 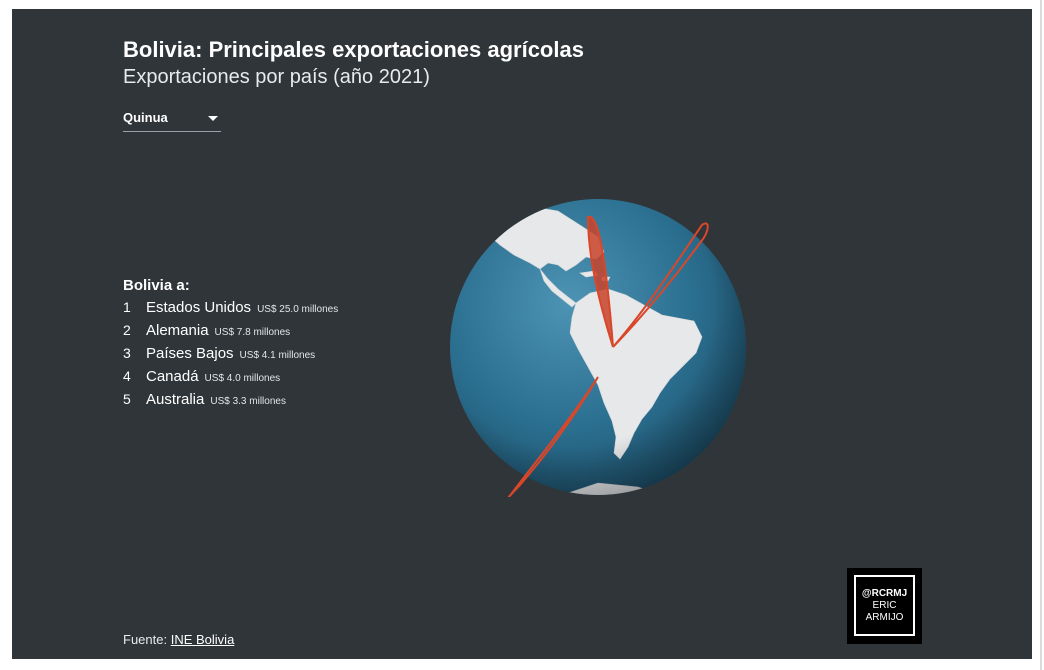 I want to click on ranking-number: 1, so click(x=127, y=307).